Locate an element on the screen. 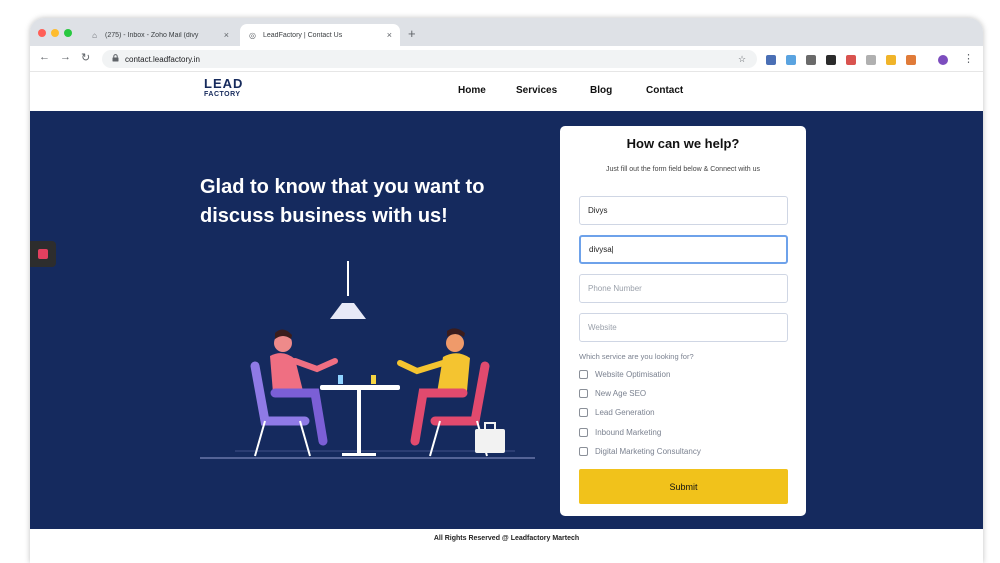  email-field: divysa| is located at coordinates (683, 249).